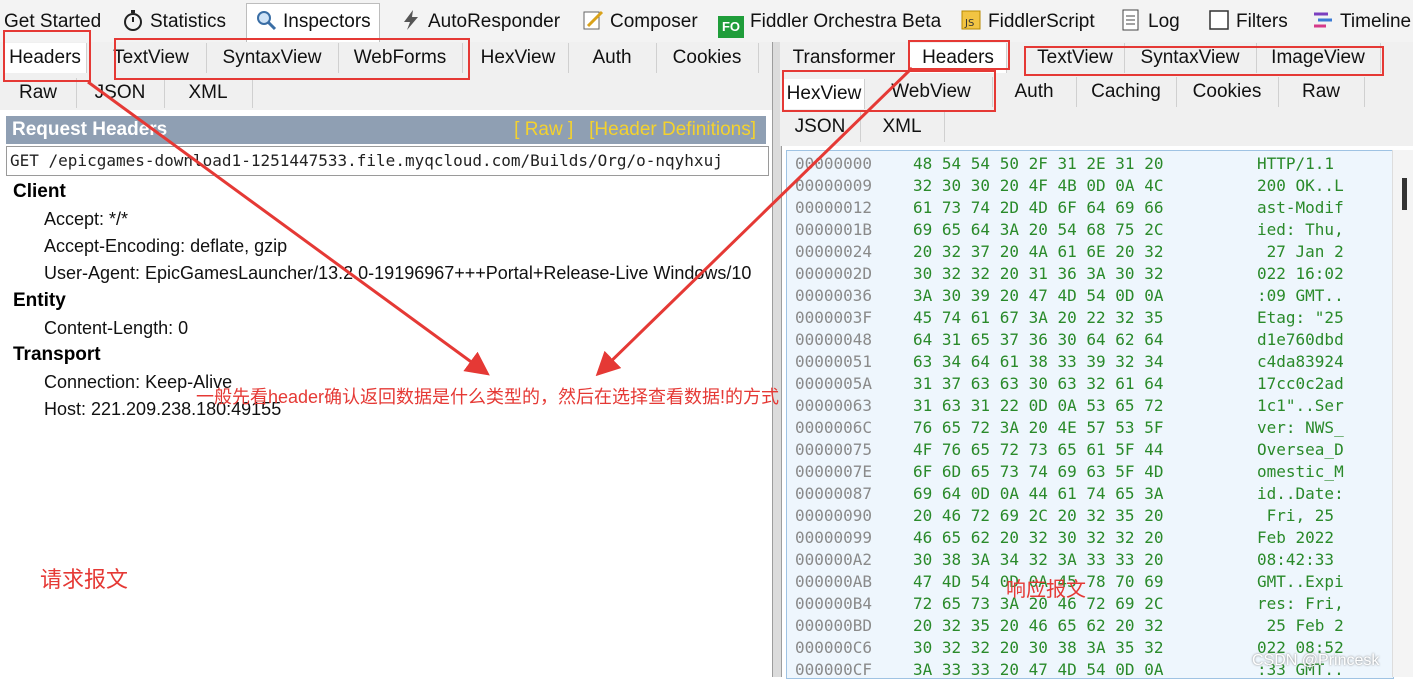 The height and width of the screenshot is (679, 1413). I want to click on arrow-from-request-headers, so click(288, 228).